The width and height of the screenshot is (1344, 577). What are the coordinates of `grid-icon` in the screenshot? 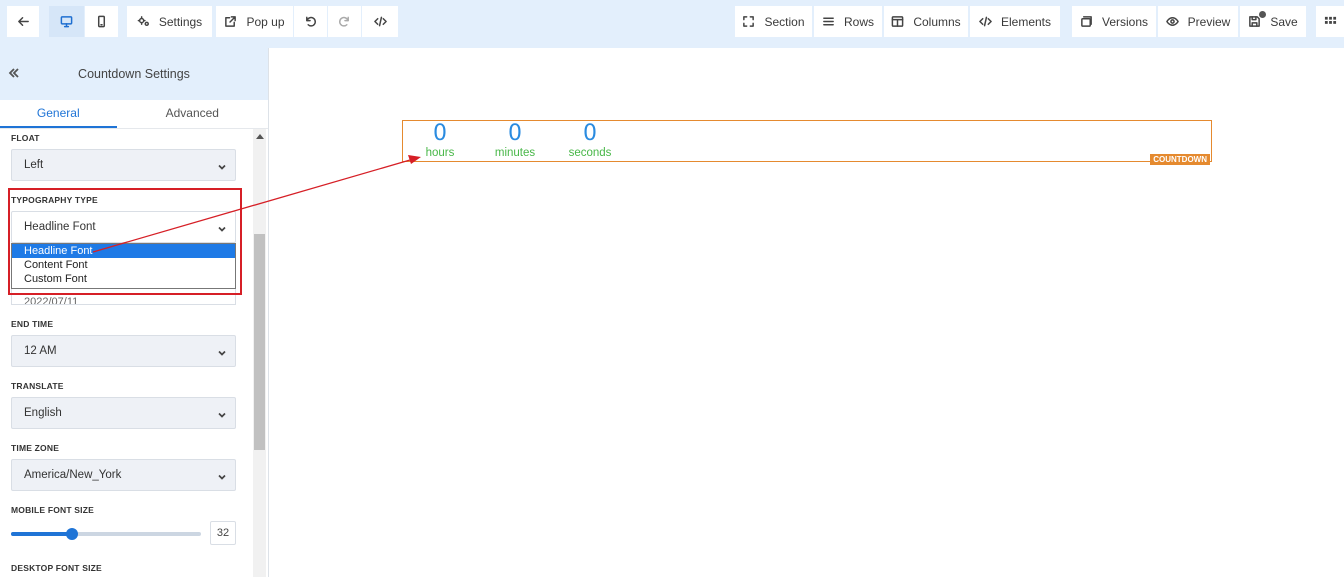 It's located at (1330, 20).